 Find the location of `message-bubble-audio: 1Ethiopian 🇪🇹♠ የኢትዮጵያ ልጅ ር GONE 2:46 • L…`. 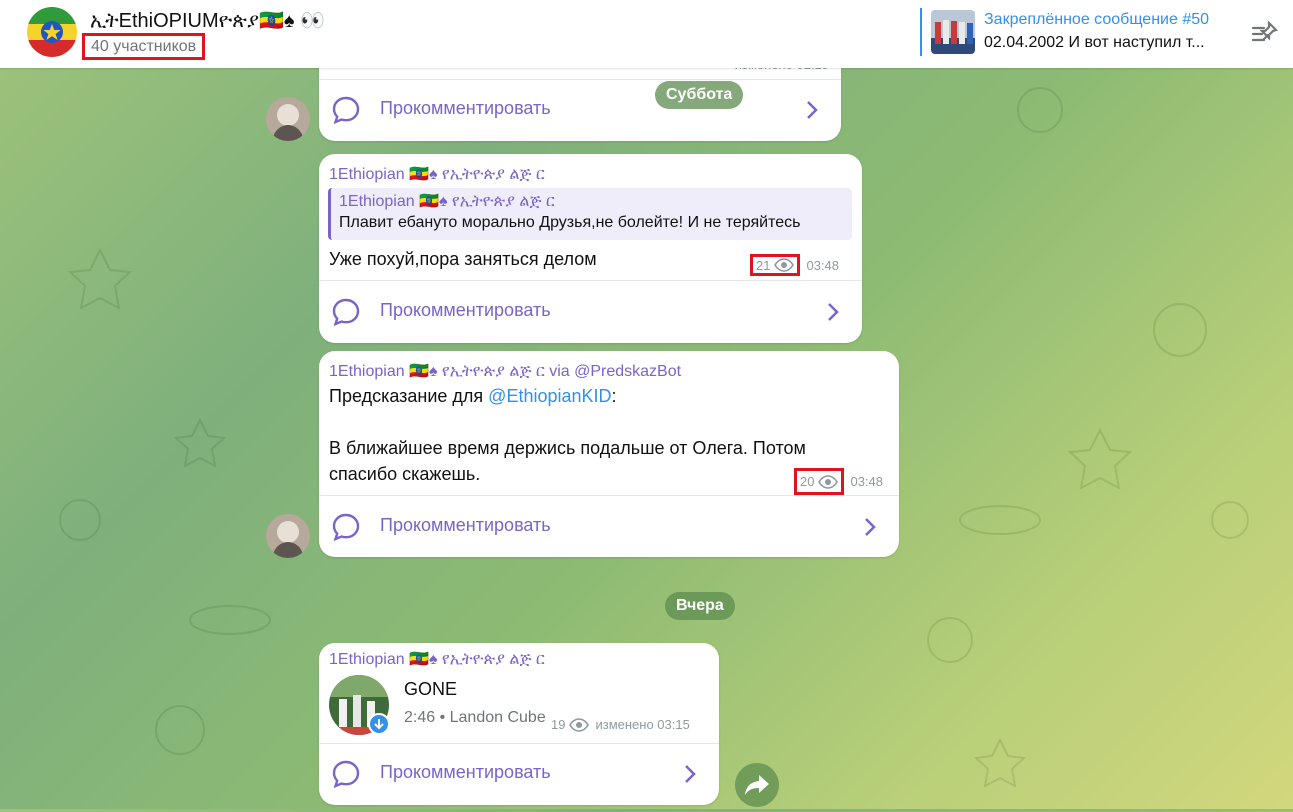

message-bubble-audio: 1Ethiopian 🇪🇹♠ የኢትዮጵያ ልጅ ር GONE 2:46 • L… is located at coordinates (519, 724).